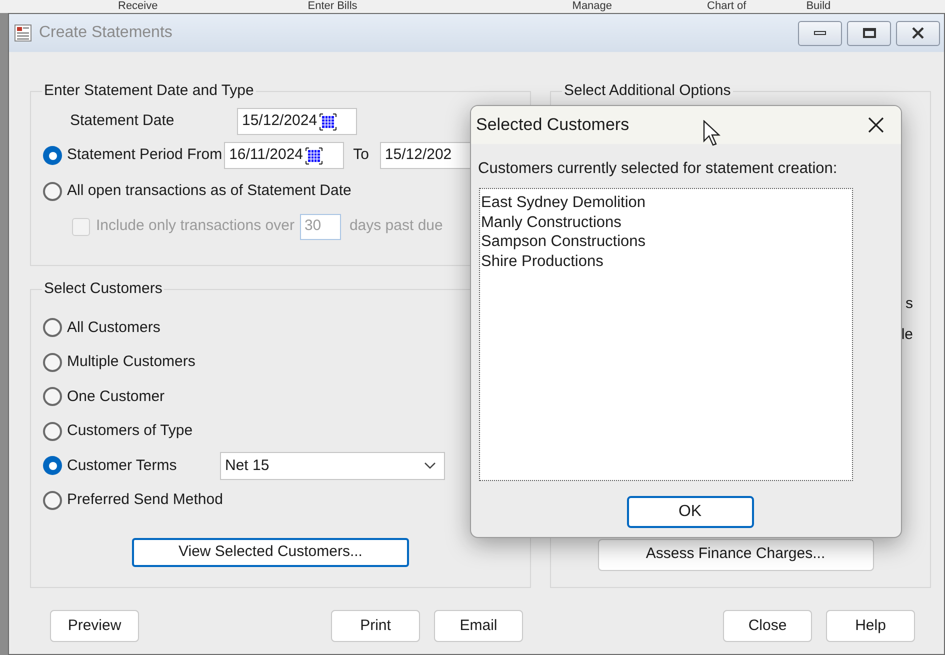 The image size is (945, 655). Describe the element at coordinates (396, 226) in the screenshot. I see `checkbox-label: days past due` at that location.